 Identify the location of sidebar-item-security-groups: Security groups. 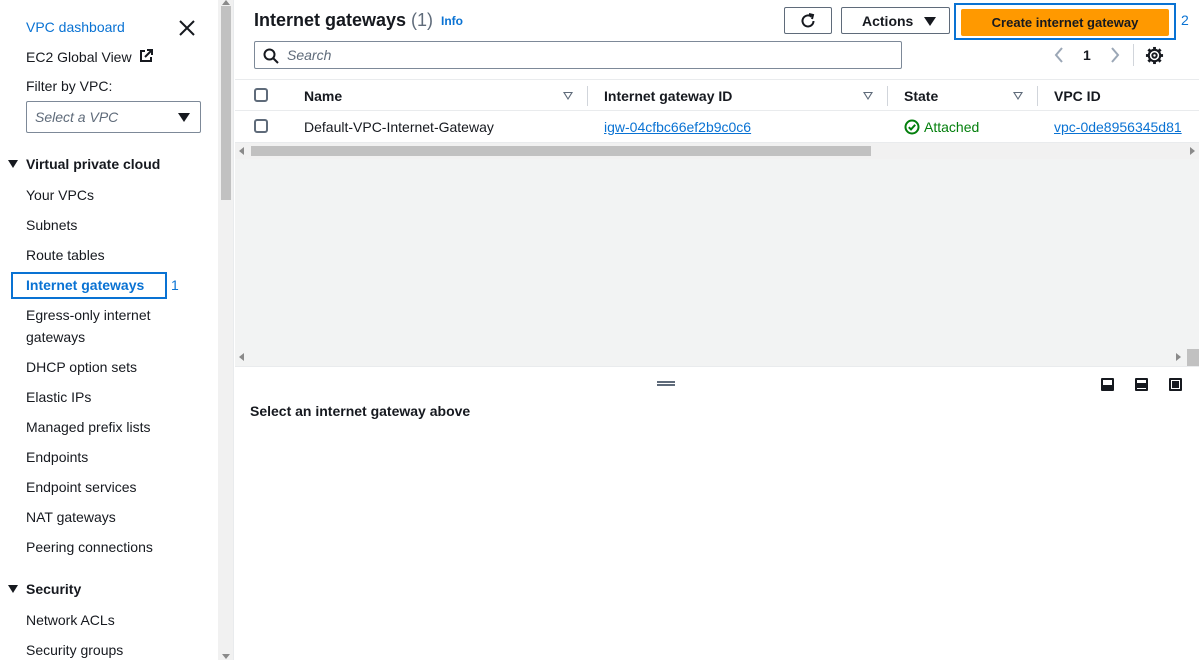
(101, 649).